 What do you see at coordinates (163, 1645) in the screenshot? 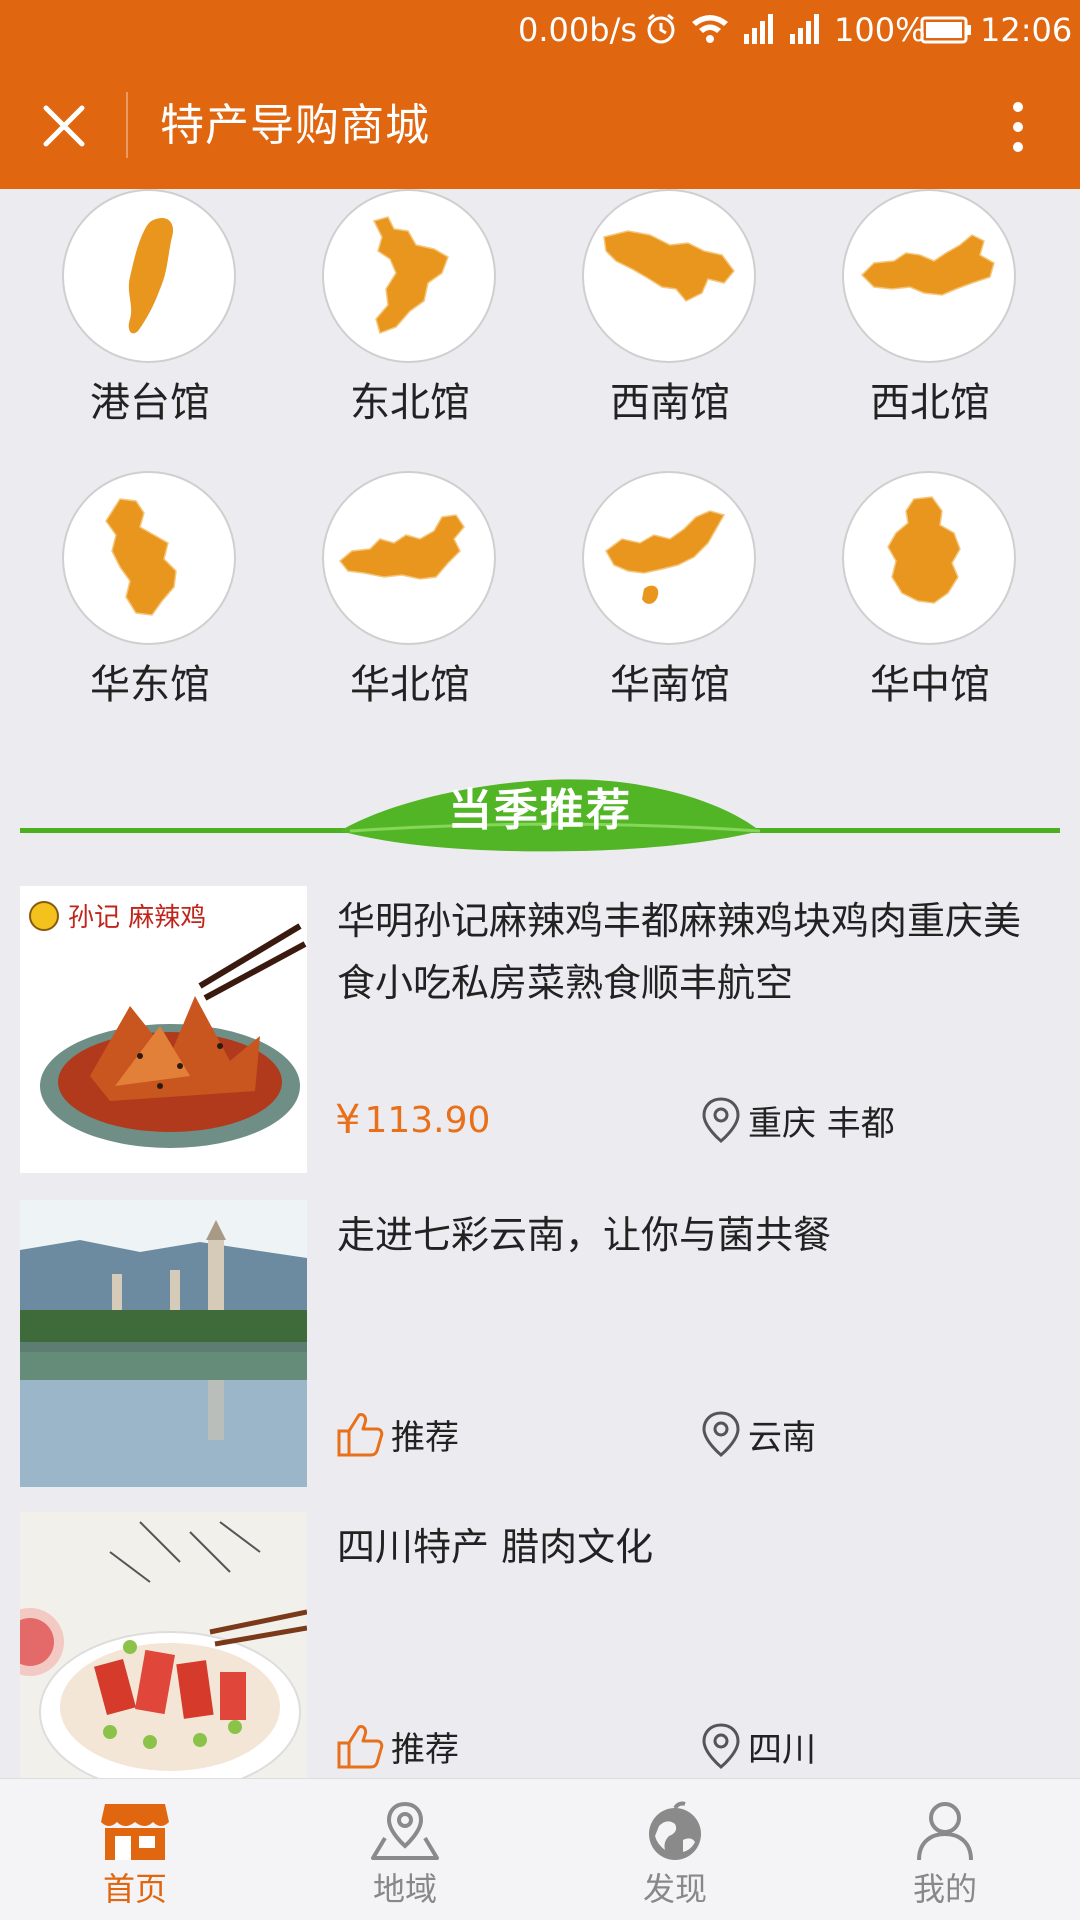
I see `sichuan-cured-meat-dish-photo` at bounding box center [163, 1645].